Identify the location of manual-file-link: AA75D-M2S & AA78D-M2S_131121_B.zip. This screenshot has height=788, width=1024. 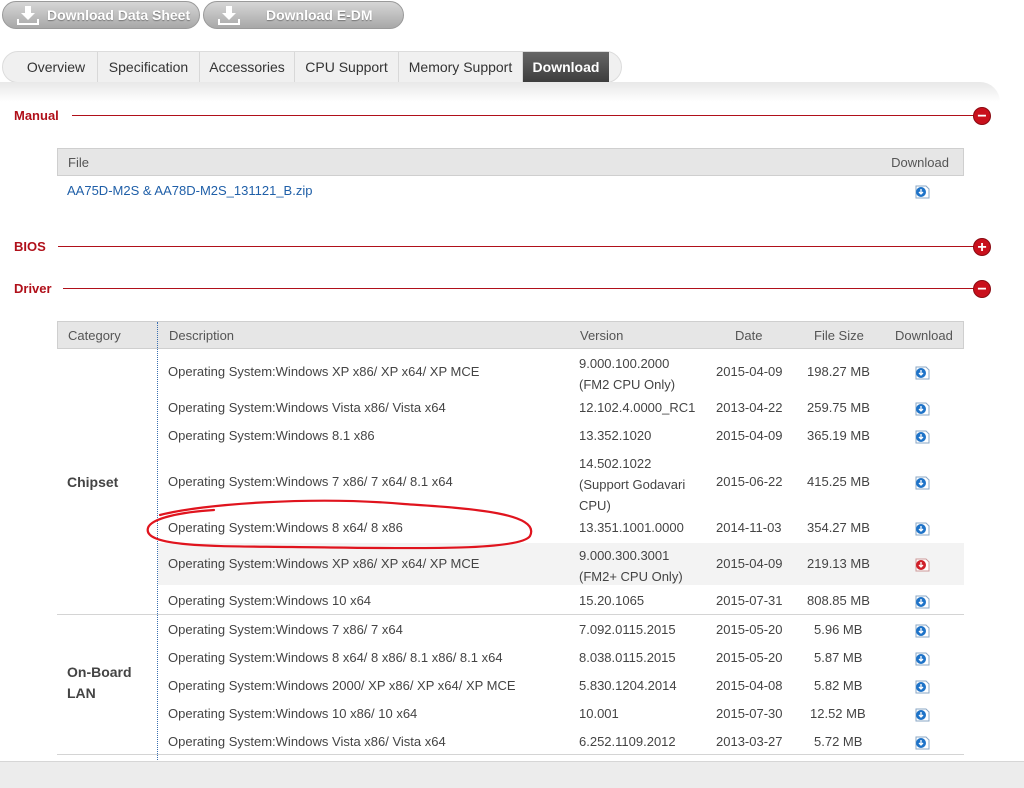
(189, 190).